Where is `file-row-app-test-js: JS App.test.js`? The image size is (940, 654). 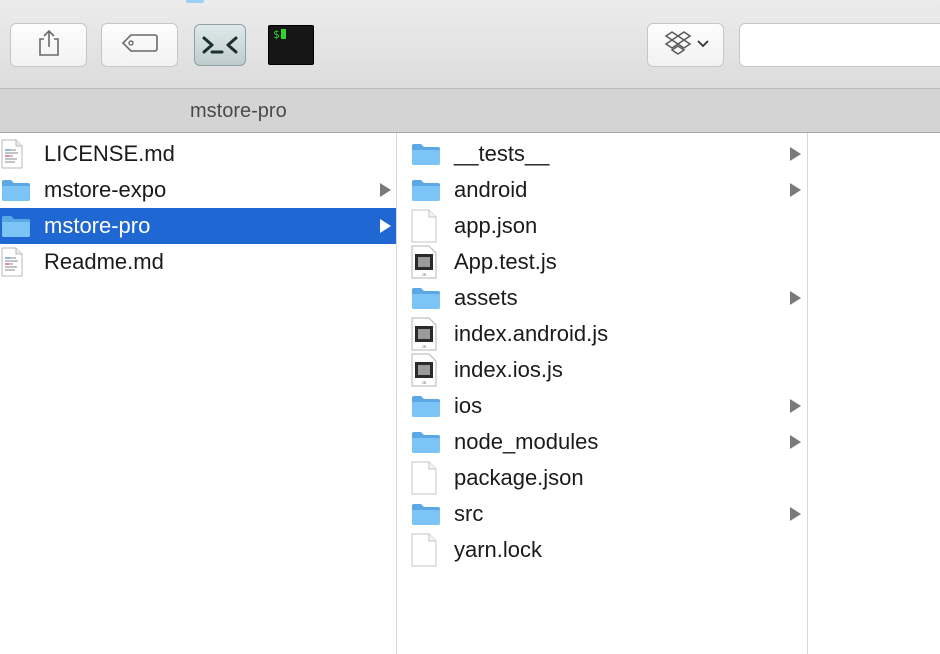
file-row-app-test-js: JS App.test.js is located at coordinates (602, 262).